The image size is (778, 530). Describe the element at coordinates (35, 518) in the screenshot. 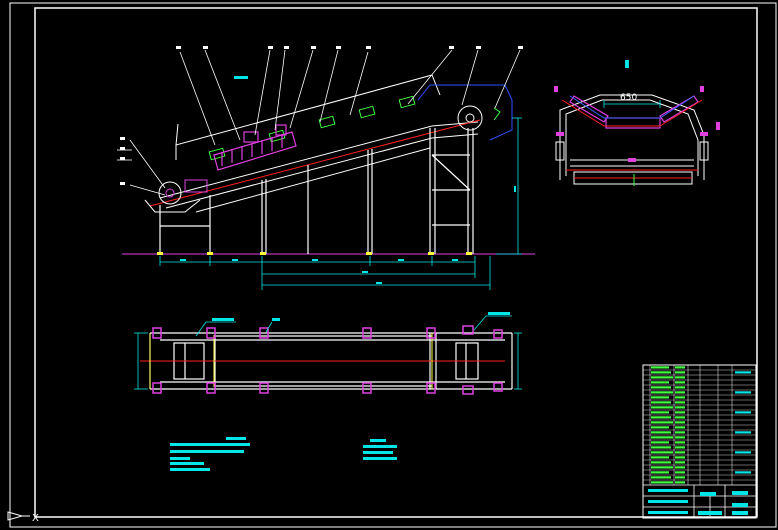

I see `ucs-axis-x-label: X` at that location.